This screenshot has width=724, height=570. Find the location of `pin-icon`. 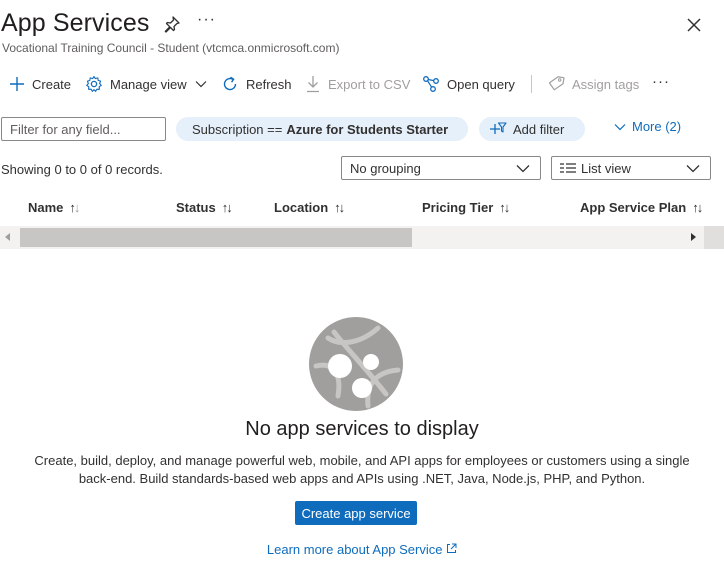

pin-icon is located at coordinates (172, 24).